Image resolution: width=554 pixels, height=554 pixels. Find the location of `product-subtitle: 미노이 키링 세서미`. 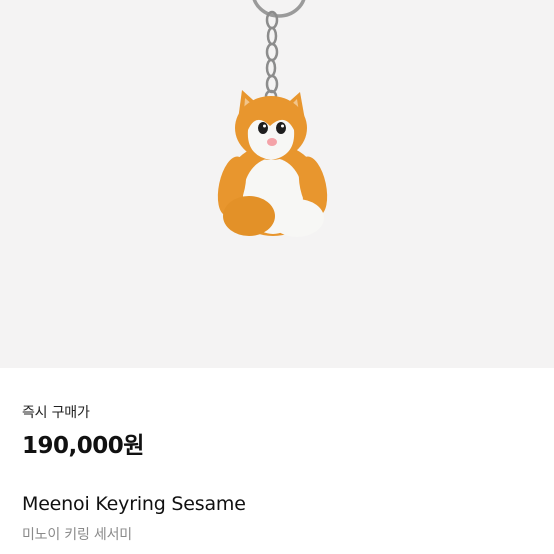

product-subtitle: 미노이 키링 세서미 is located at coordinates (77, 535).